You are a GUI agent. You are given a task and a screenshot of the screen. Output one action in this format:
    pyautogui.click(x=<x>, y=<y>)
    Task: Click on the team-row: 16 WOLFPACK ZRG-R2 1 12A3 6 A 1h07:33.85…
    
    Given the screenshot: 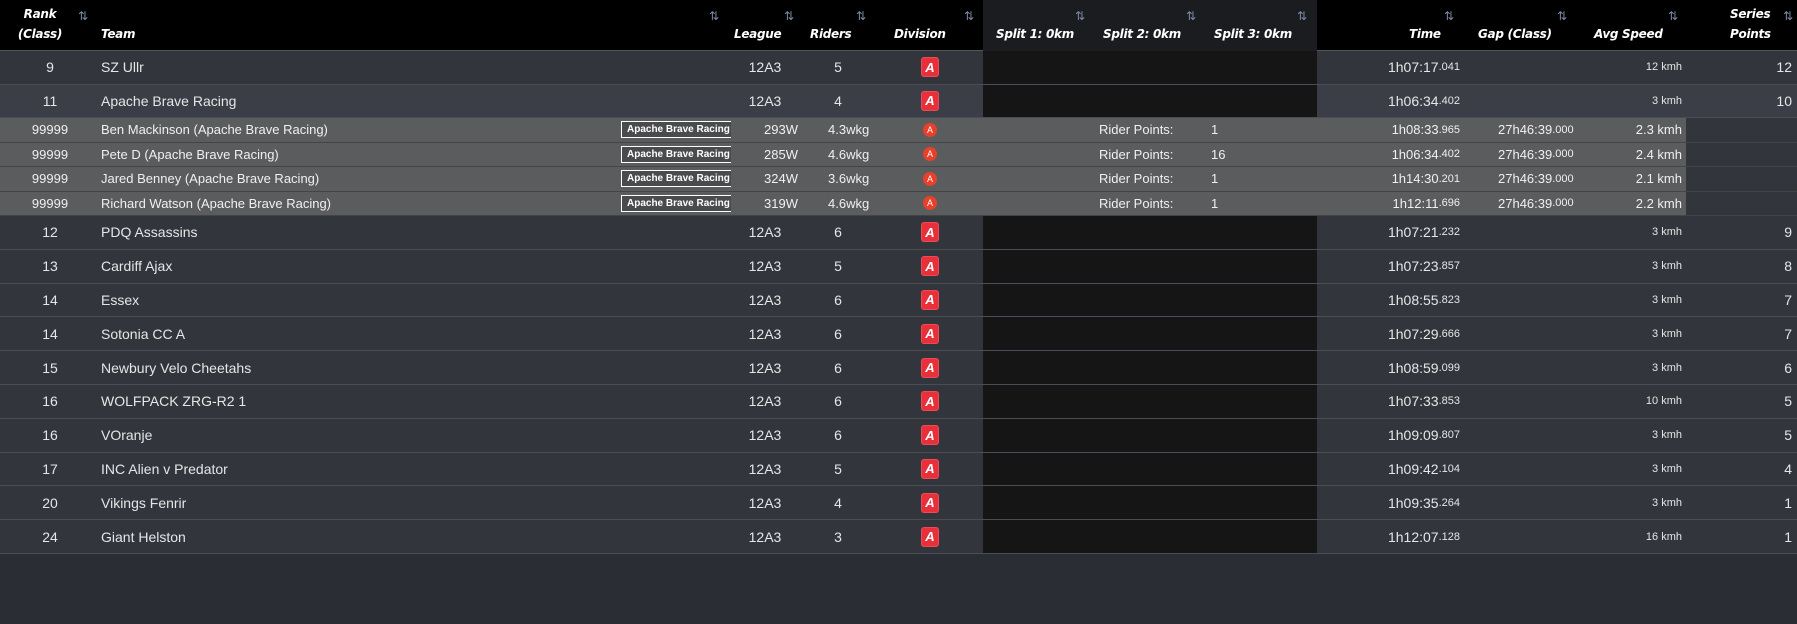 What is the action you would take?
    pyautogui.click(x=898, y=401)
    